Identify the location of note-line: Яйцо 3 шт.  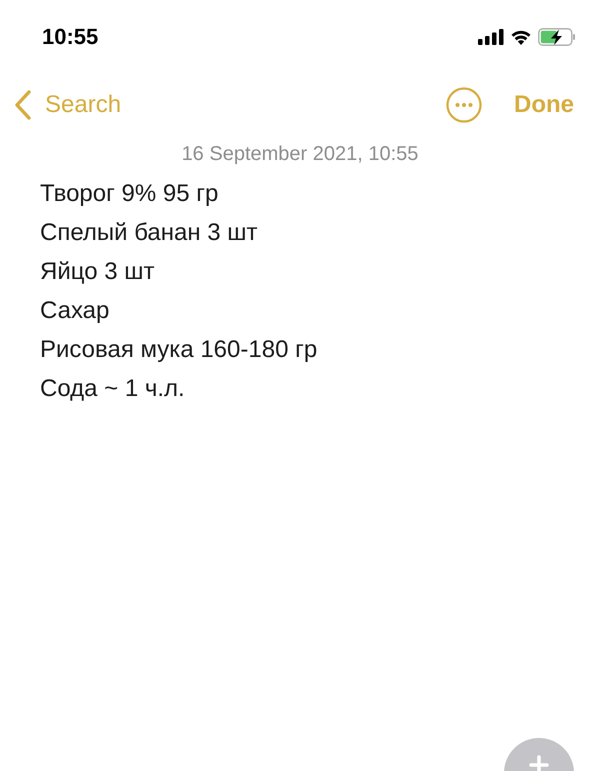
(98, 272).